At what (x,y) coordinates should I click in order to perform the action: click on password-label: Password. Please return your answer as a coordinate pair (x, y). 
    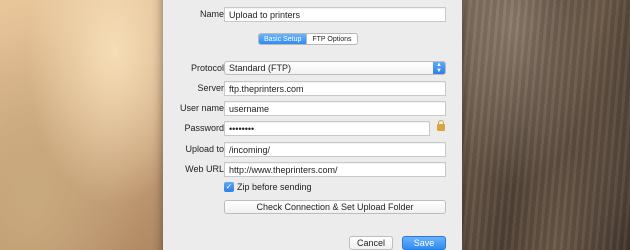
    Looking at the image, I should click on (204, 128).